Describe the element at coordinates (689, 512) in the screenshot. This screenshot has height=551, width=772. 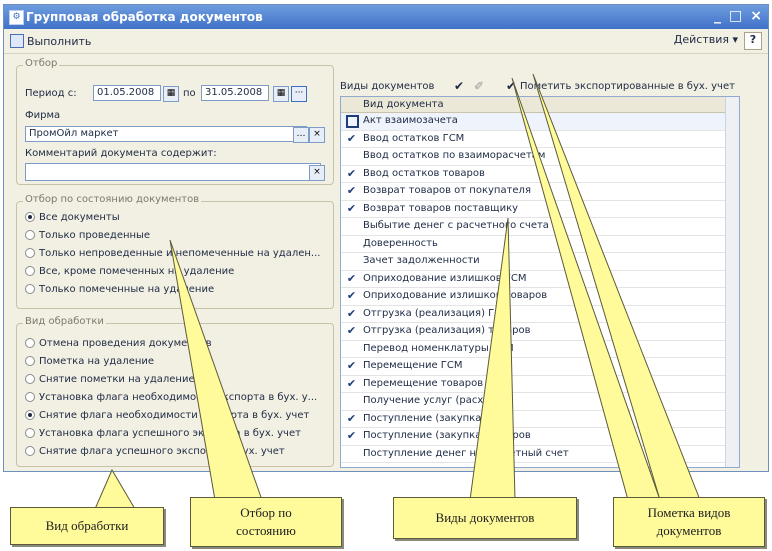
I see `callout-mark-text-1: Пометка видов` at that location.